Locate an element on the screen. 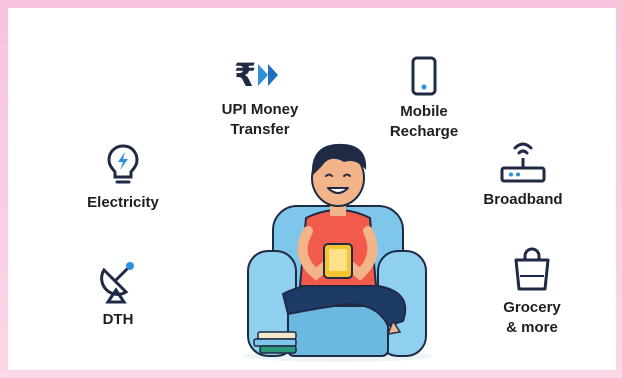  service-broadband: Broadband is located at coordinates (523, 174).